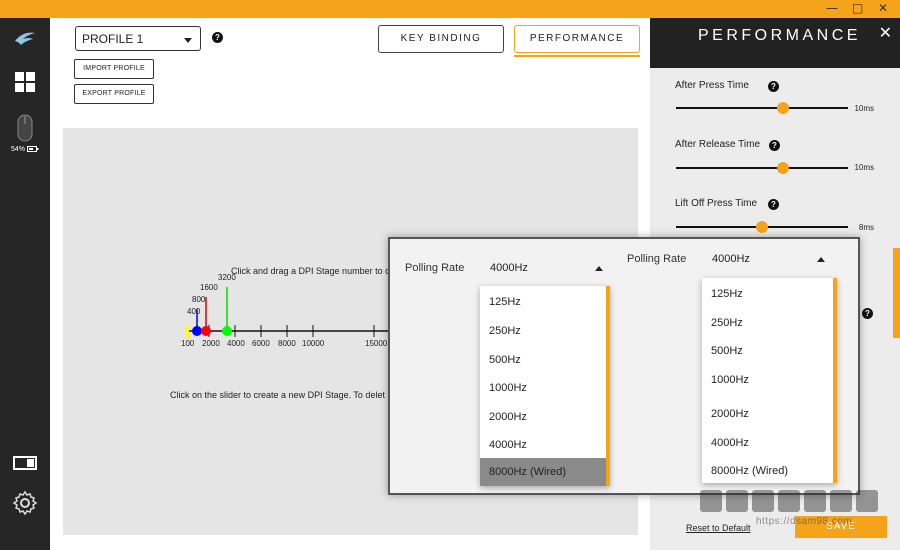 The width and height of the screenshot is (900, 550). Describe the element at coordinates (804, 521) in the screenshot. I see `watermark-text: https://dsam98.com` at that location.